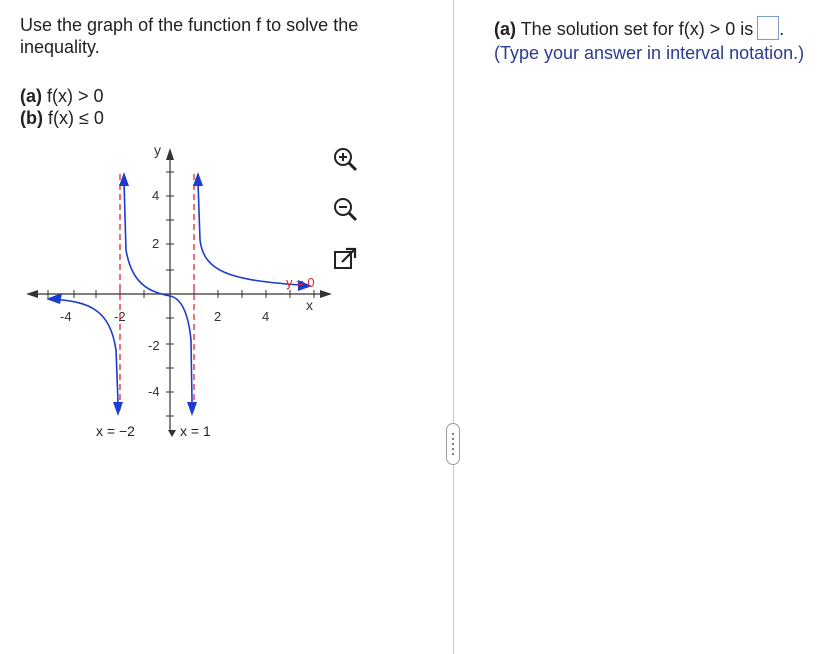 The width and height of the screenshot is (837, 654). Describe the element at coordinates (326, 294) in the screenshot. I see `x-axis-arrow-right` at that location.